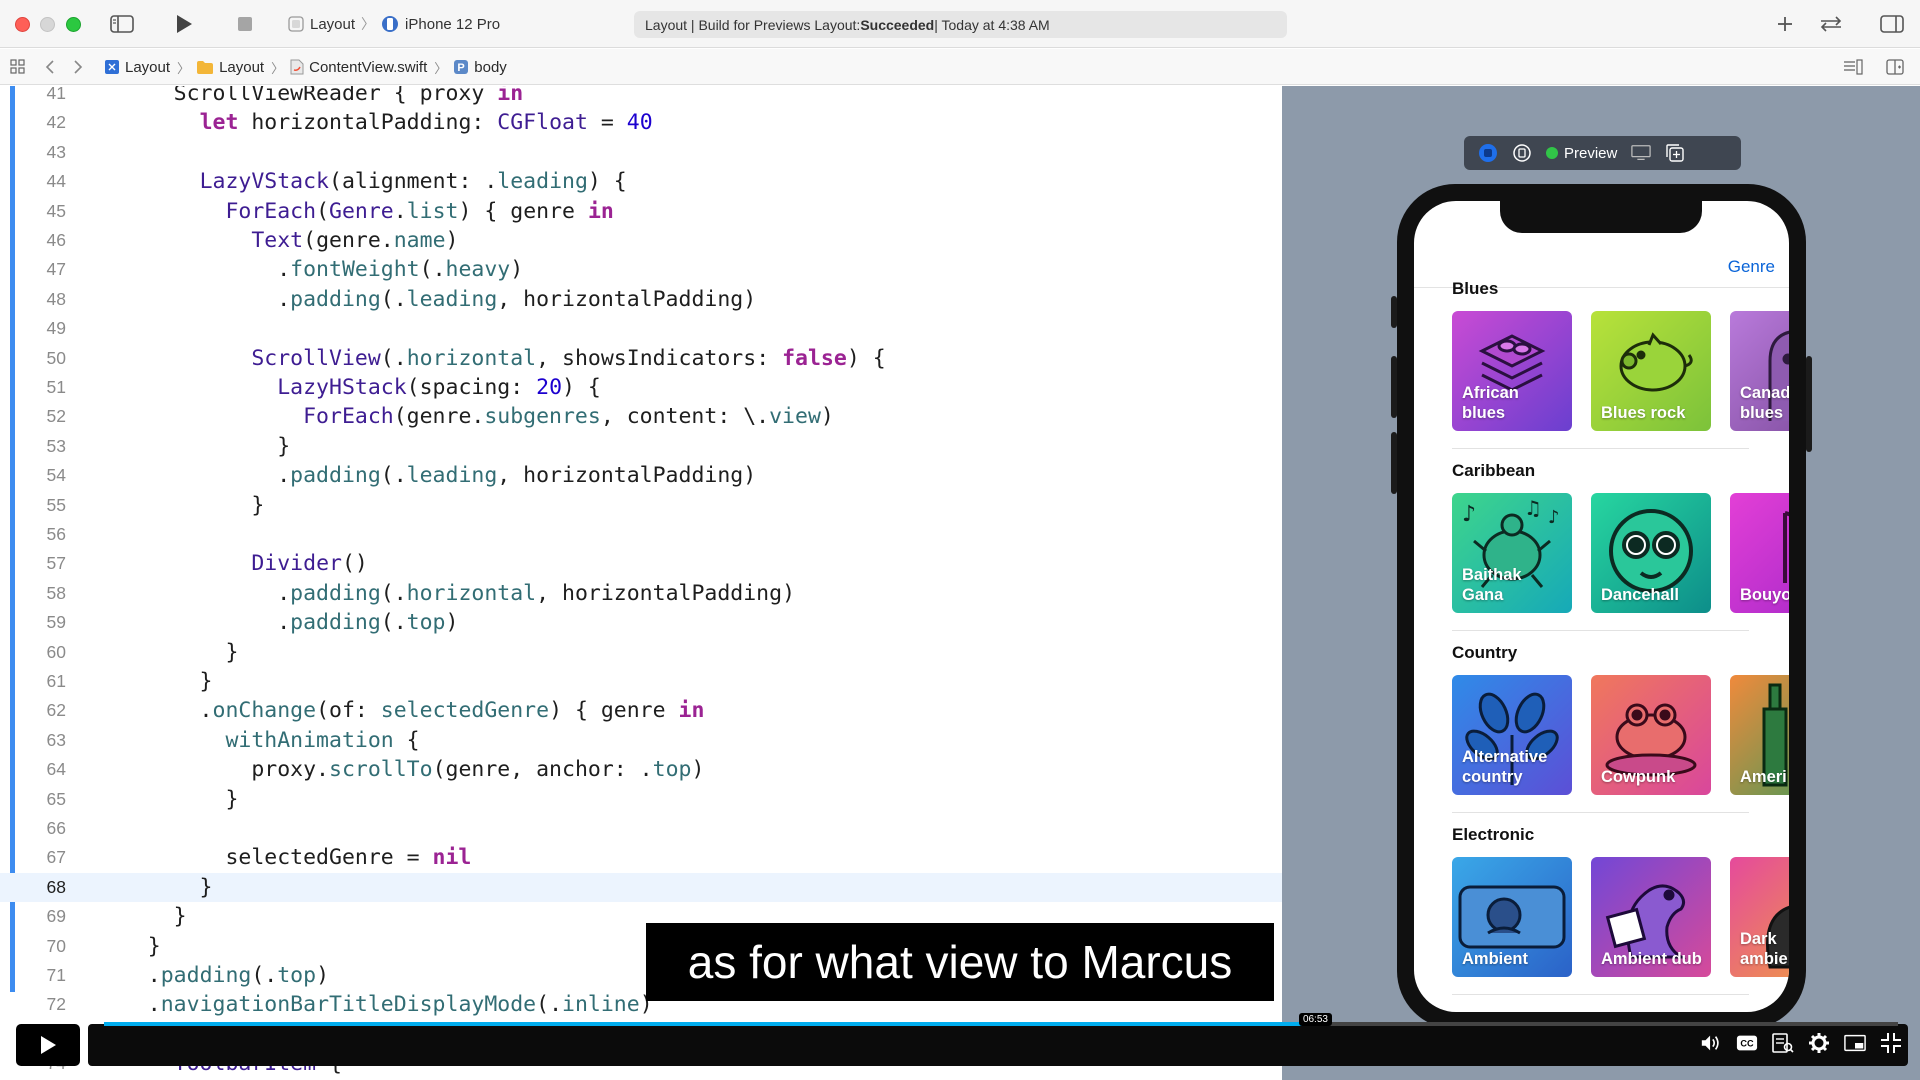  I want to click on code-line: 51 LazyHStack(spacing: 20) {, so click(641, 387).